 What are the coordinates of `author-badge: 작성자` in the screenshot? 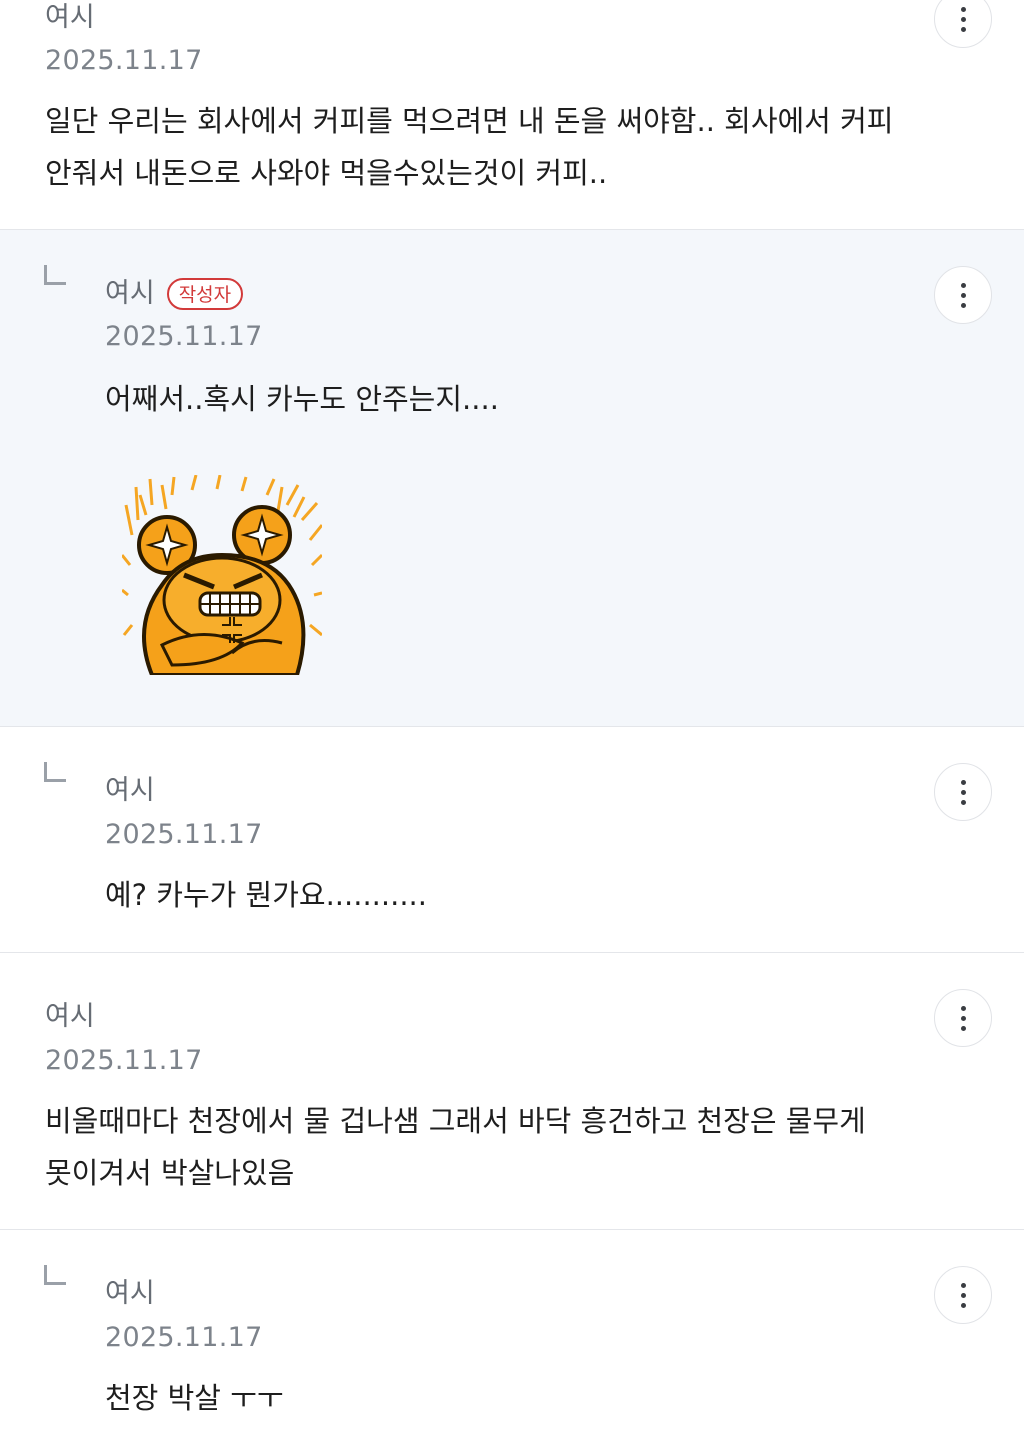 It's located at (205, 294).